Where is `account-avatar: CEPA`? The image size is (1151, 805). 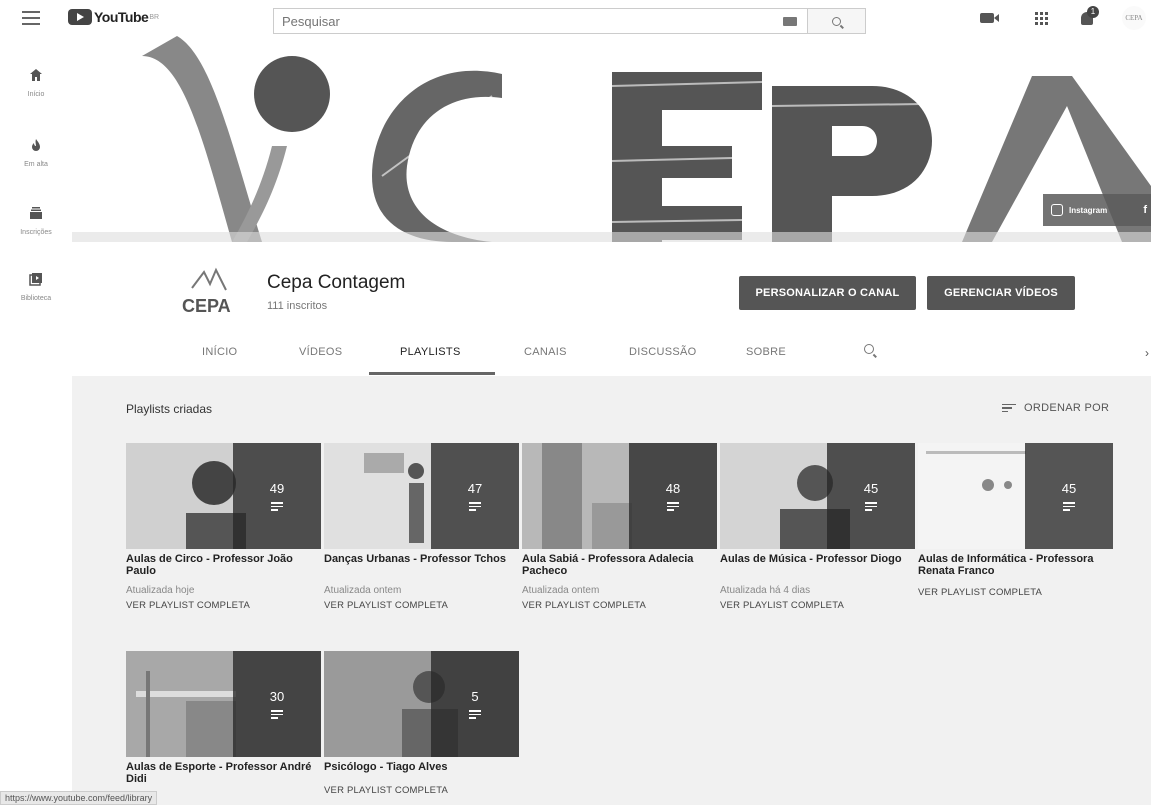
account-avatar: CEPA is located at coordinates (1134, 18).